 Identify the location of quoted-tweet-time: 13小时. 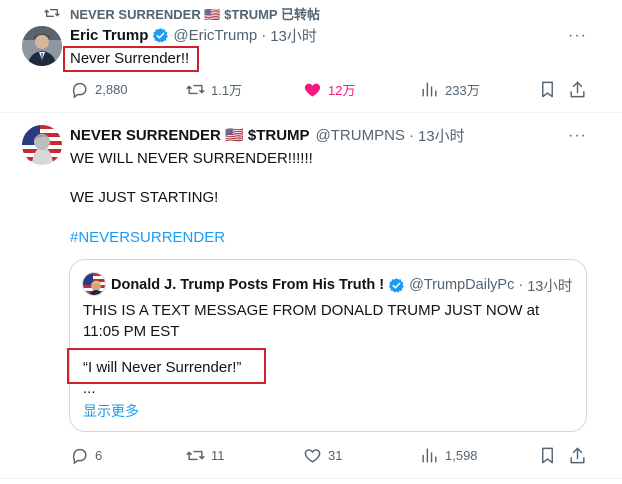
(549, 285).